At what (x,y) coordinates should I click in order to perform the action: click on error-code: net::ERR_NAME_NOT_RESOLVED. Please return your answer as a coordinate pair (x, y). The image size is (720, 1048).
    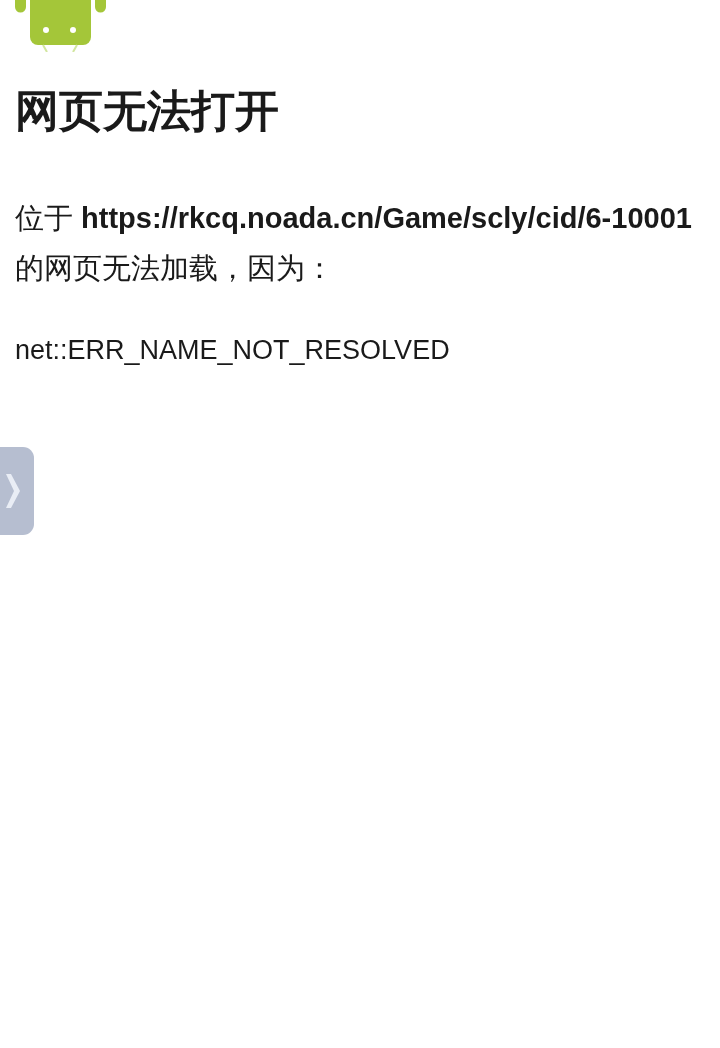
    Looking at the image, I should click on (232, 350).